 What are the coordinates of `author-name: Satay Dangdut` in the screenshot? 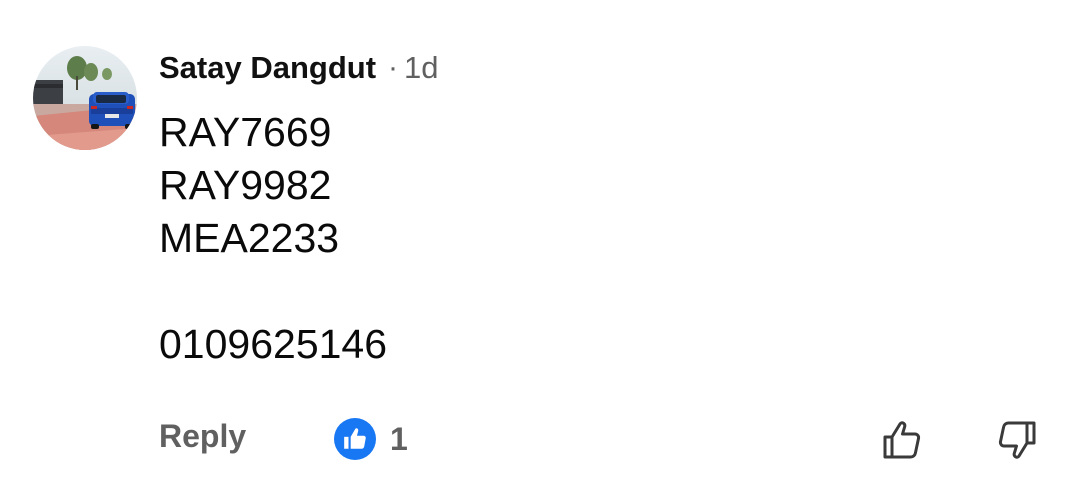 It's located at (267, 68).